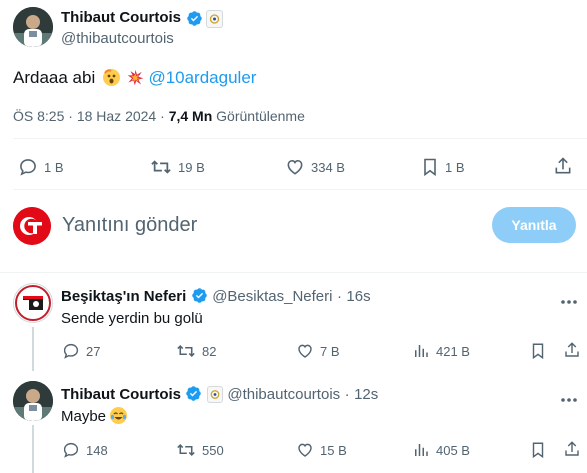 The image size is (587, 473). Describe the element at coordinates (32, 226) in the screenshot. I see `current-user-avatar` at that location.